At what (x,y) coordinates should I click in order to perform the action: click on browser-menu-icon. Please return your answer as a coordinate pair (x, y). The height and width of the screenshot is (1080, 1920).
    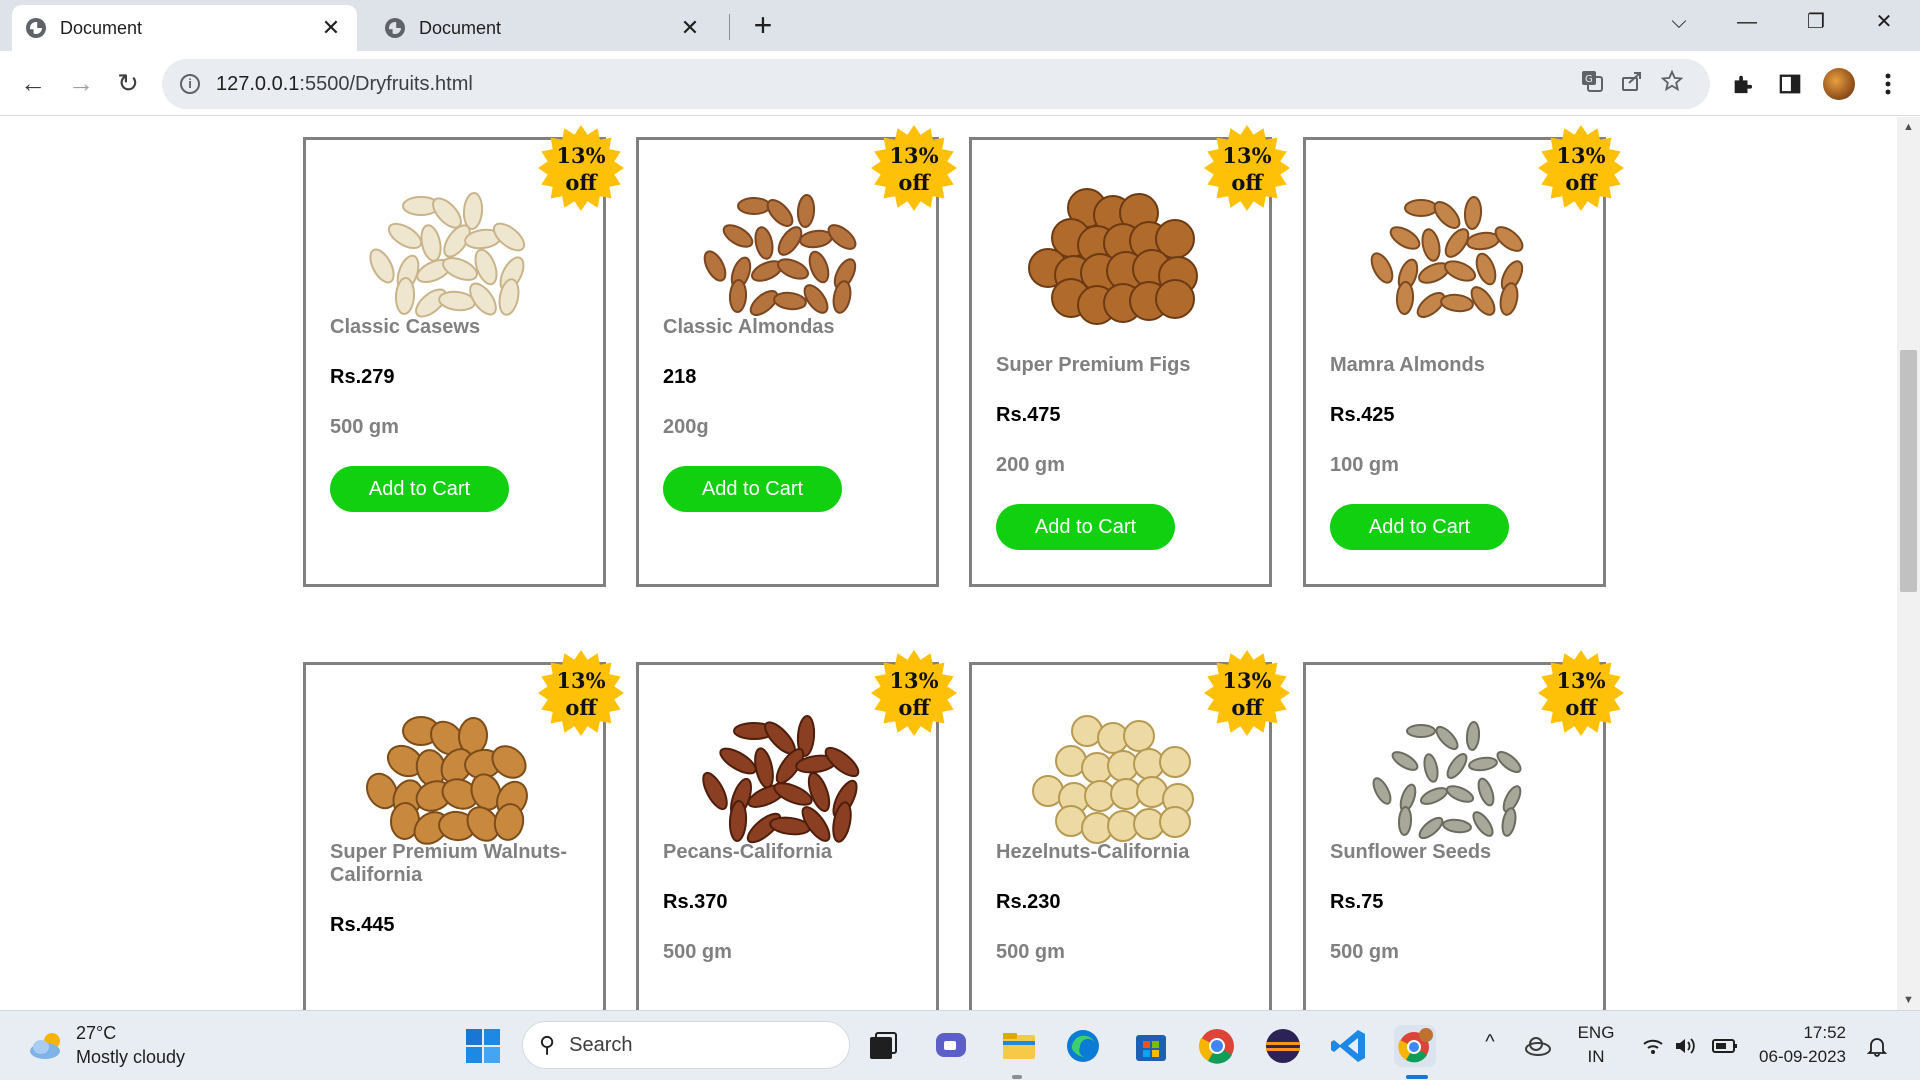
    Looking at the image, I should click on (1888, 84).